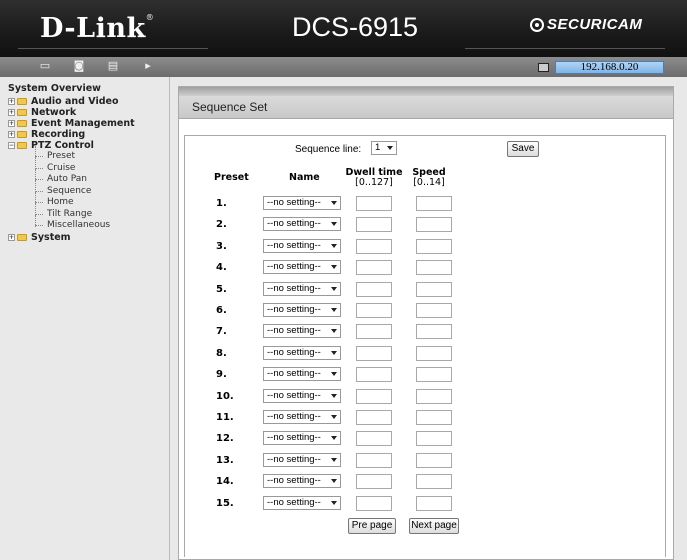 Image resolution: width=687 pixels, height=560 pixels. Describe the element at coordinates (355, 27) in the screenshot. I see `model-title: DCS-6915` at that location.